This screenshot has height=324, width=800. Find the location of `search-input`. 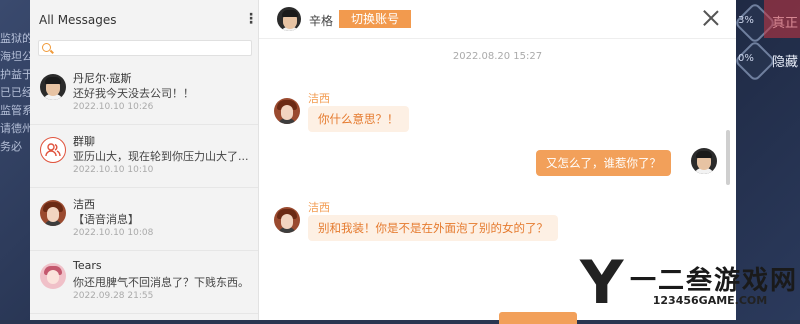

search-input is located at coordinates (148, 47).